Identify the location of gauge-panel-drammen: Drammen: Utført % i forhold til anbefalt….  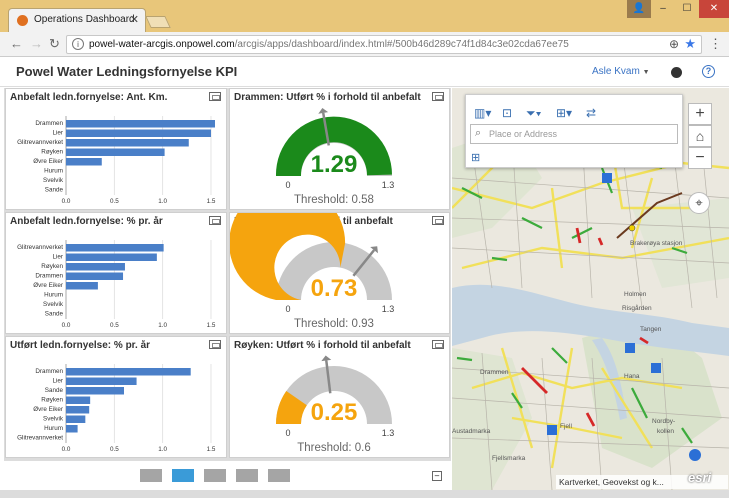
(339, 149).